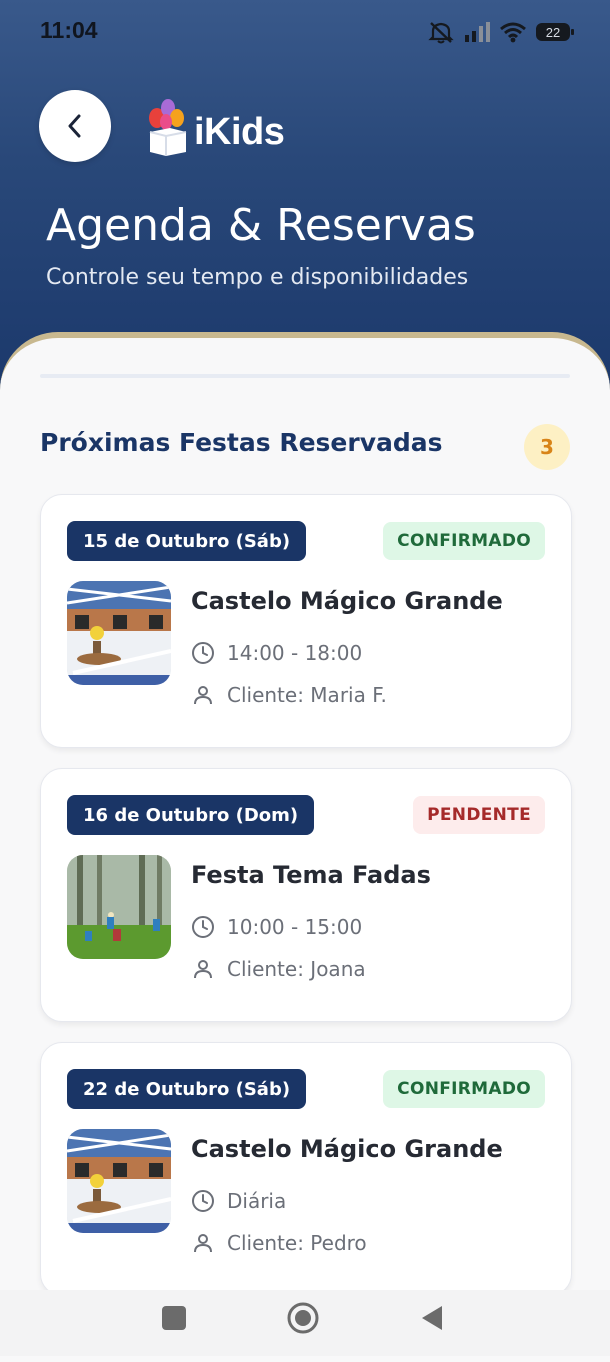 This screenshot has height=1362, width=610. I want to click on home-button, so click(303, 1318).